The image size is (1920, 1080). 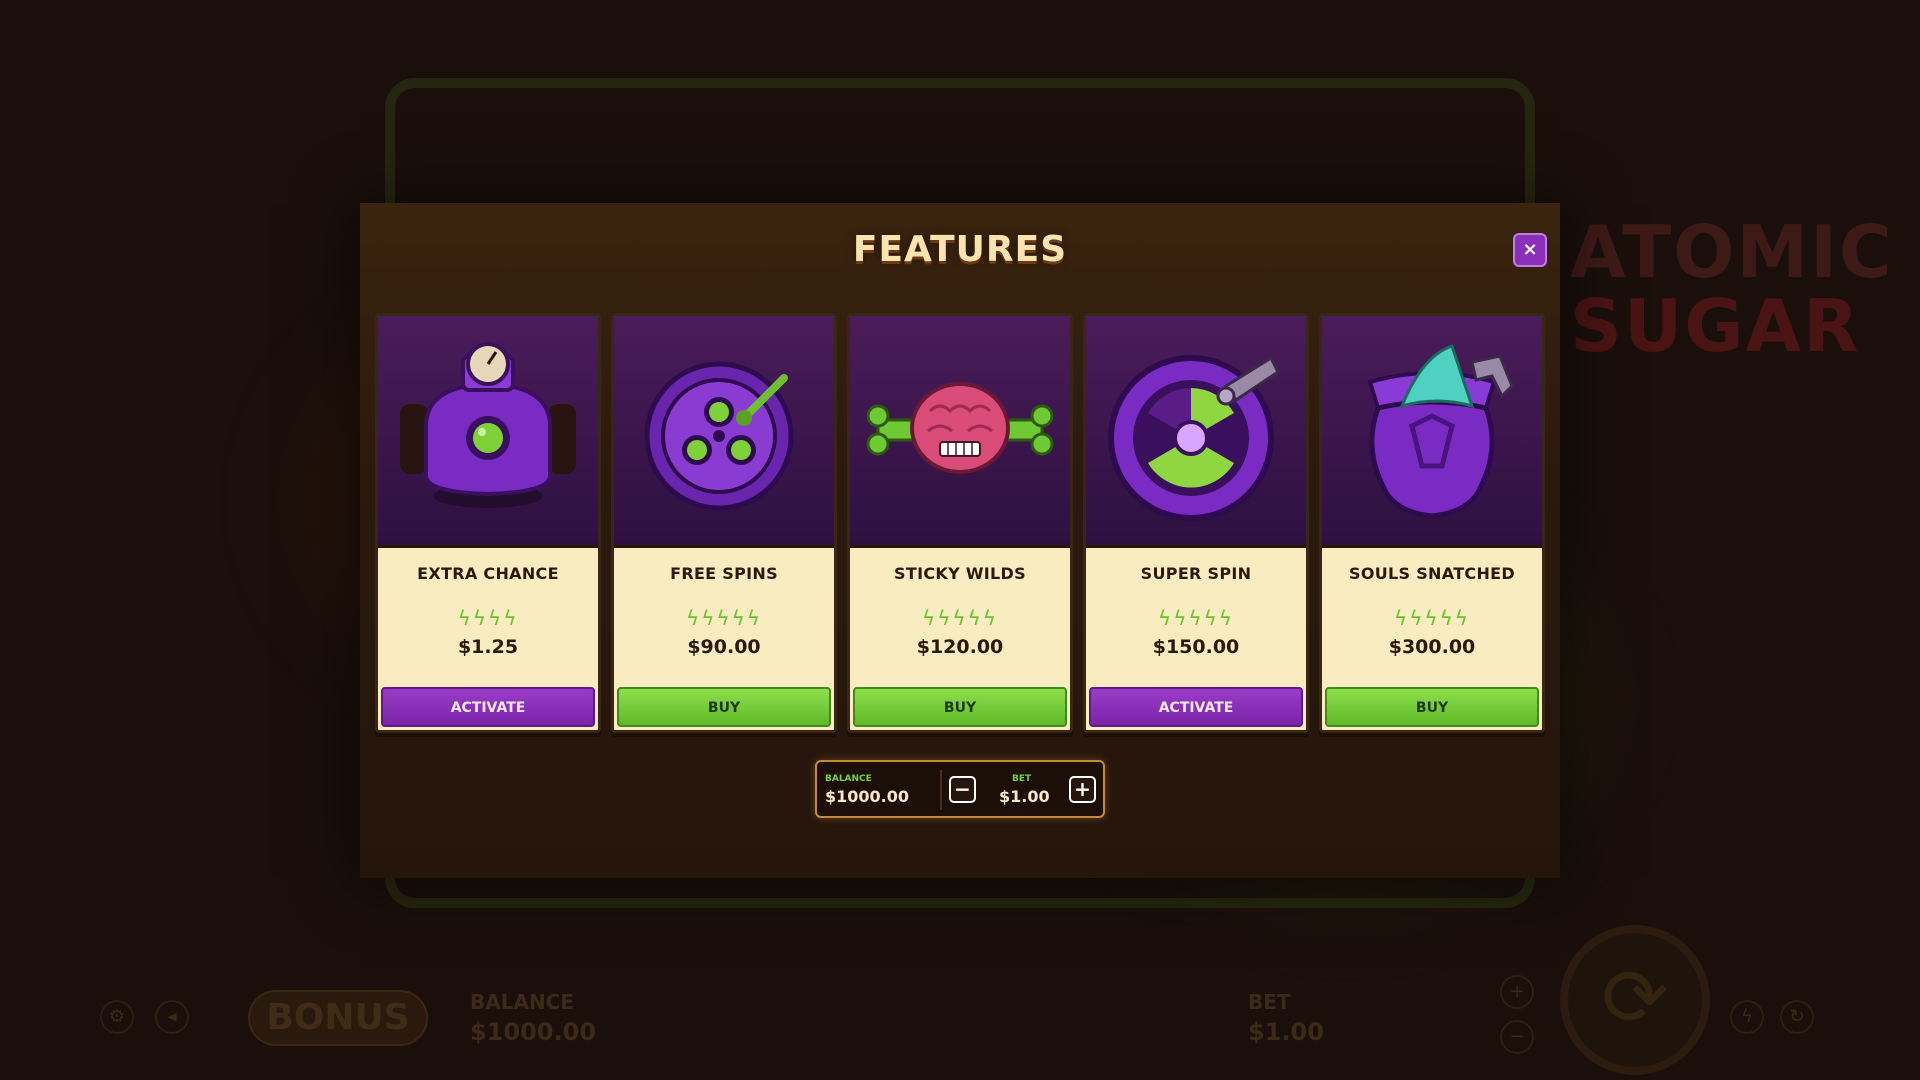 I want to click on spin-wheel-icon, so click(x=724, y=432).